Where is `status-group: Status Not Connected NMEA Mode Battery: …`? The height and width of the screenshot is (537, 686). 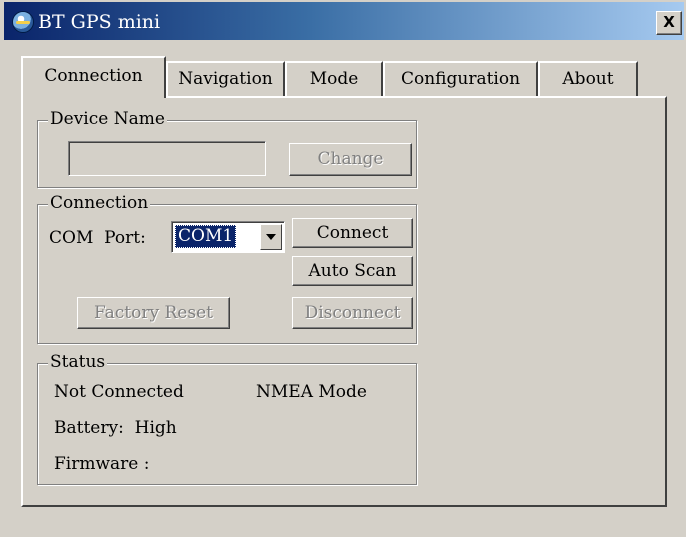 status-group: Status Not Connected NMEA Mode Battery: … is located at coordinates (227, 418).